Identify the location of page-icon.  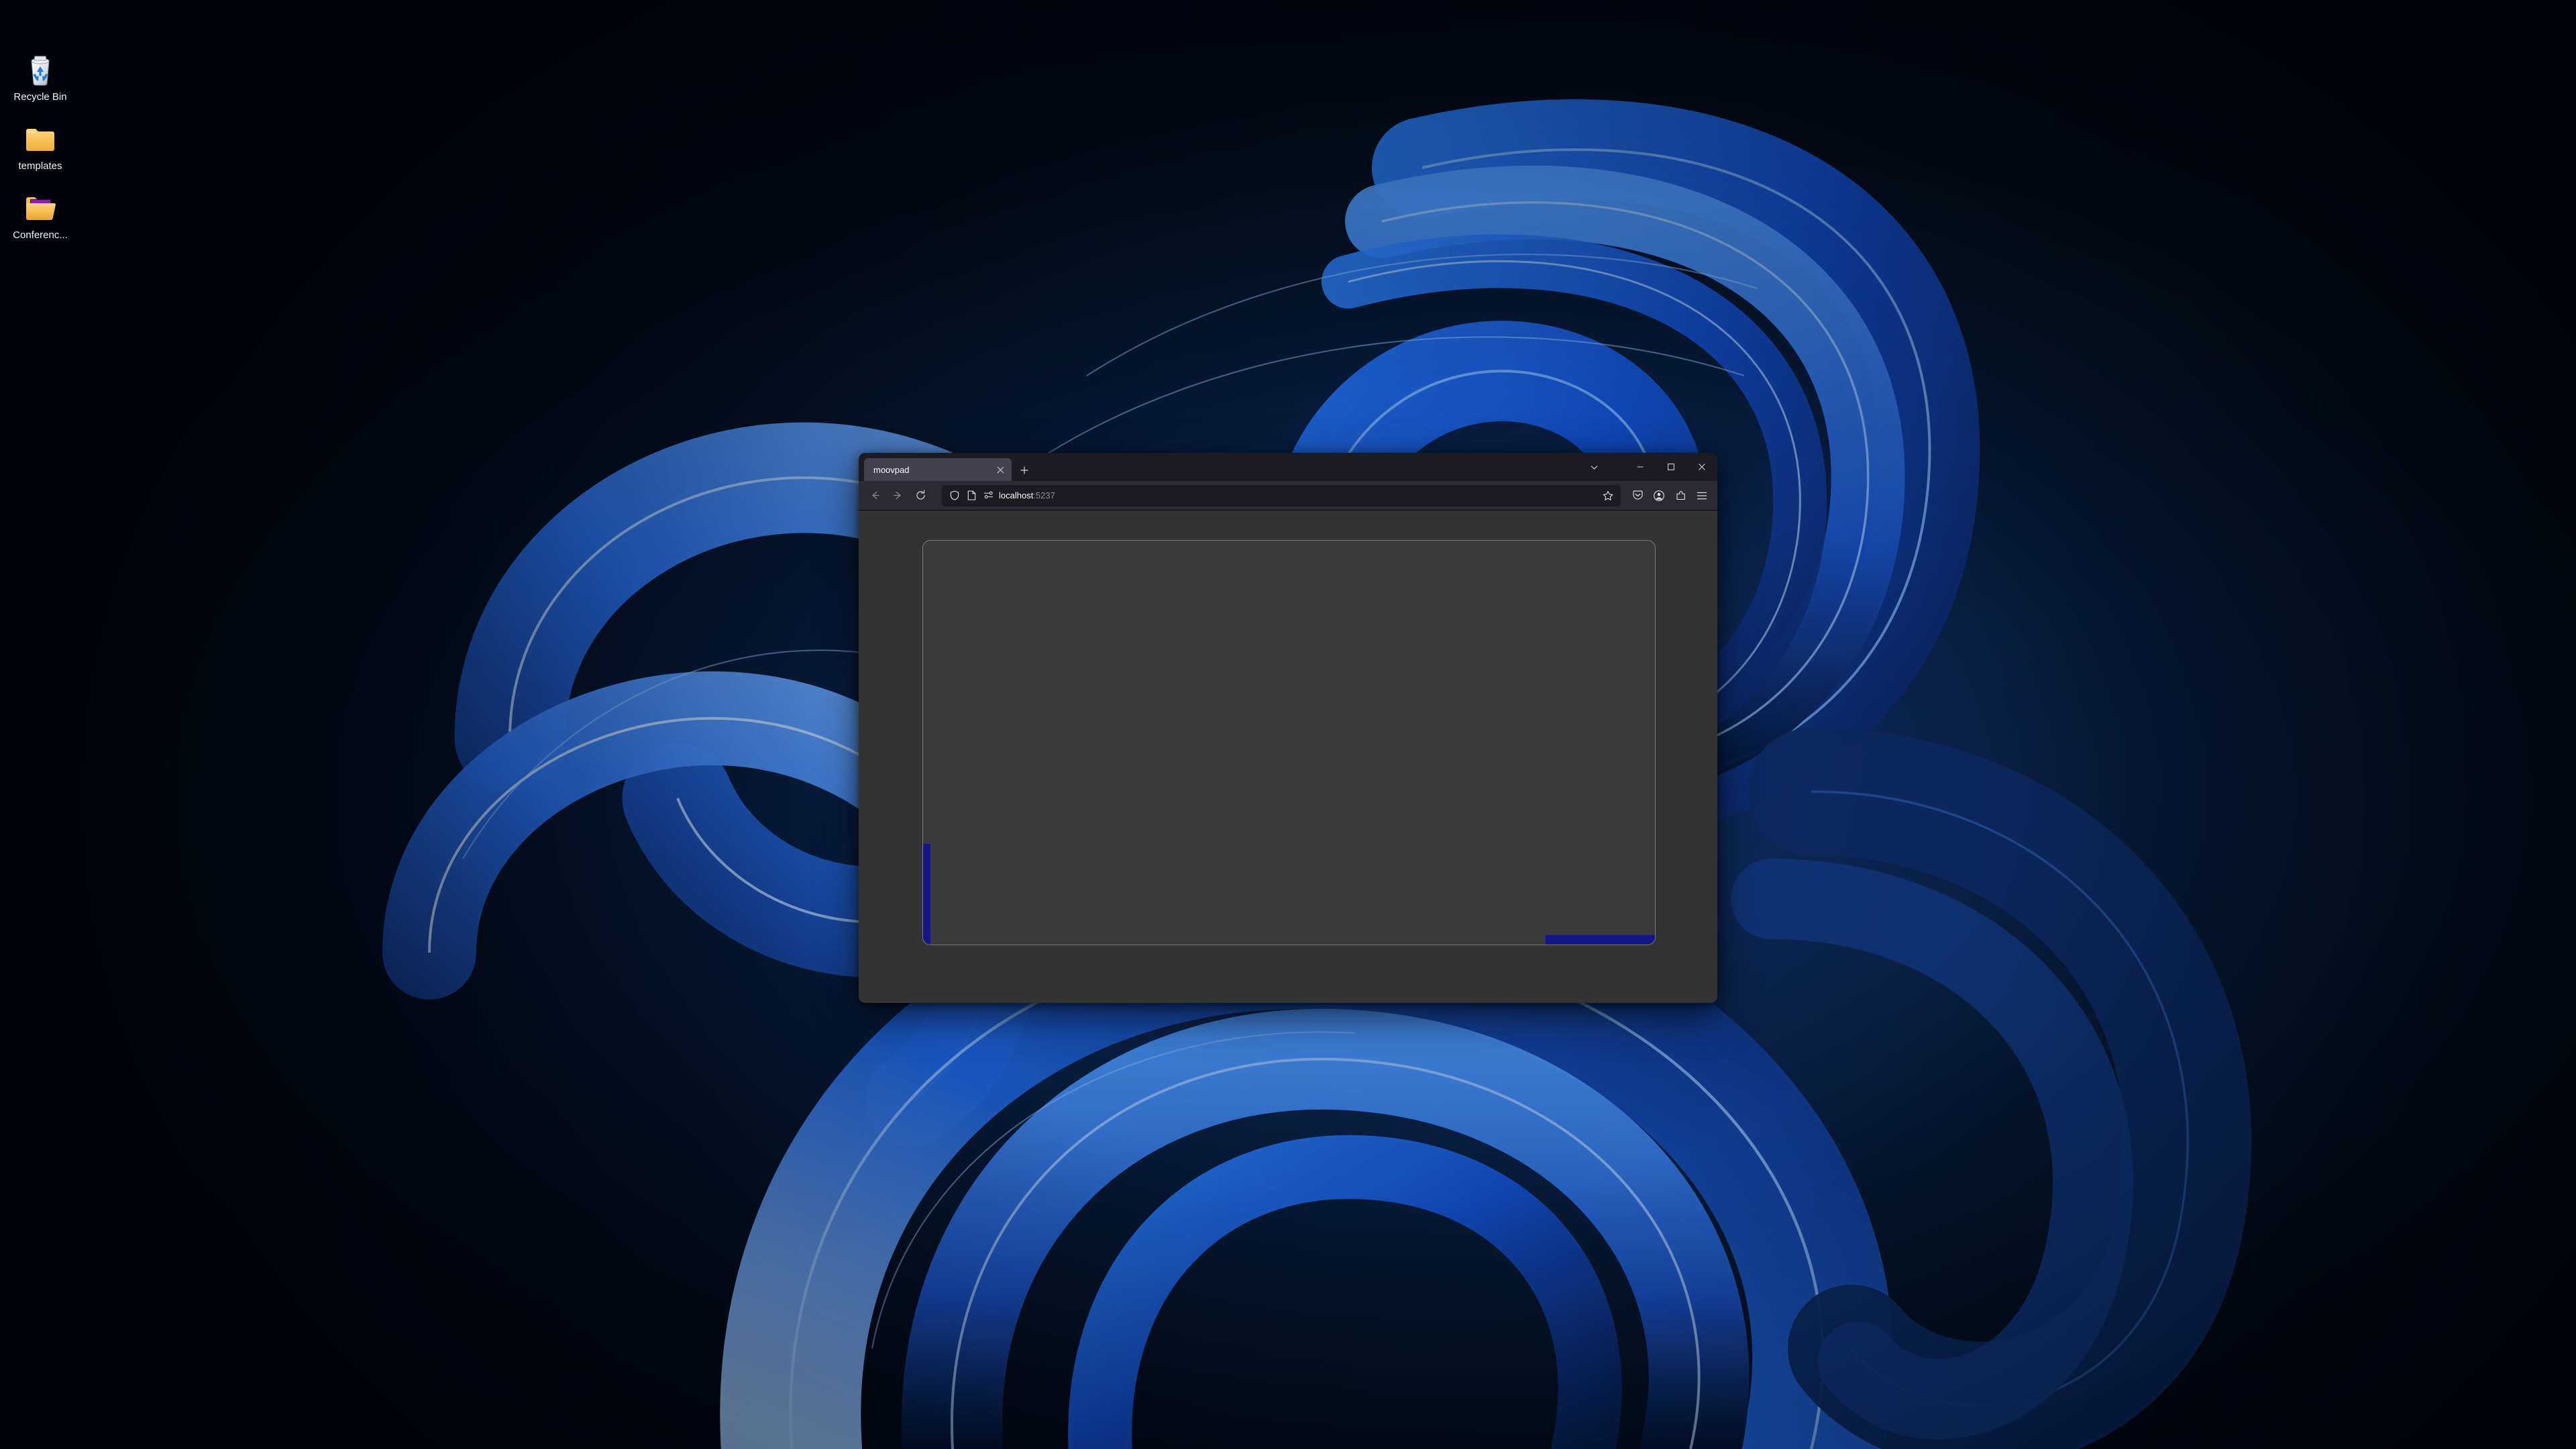
(971, 496).